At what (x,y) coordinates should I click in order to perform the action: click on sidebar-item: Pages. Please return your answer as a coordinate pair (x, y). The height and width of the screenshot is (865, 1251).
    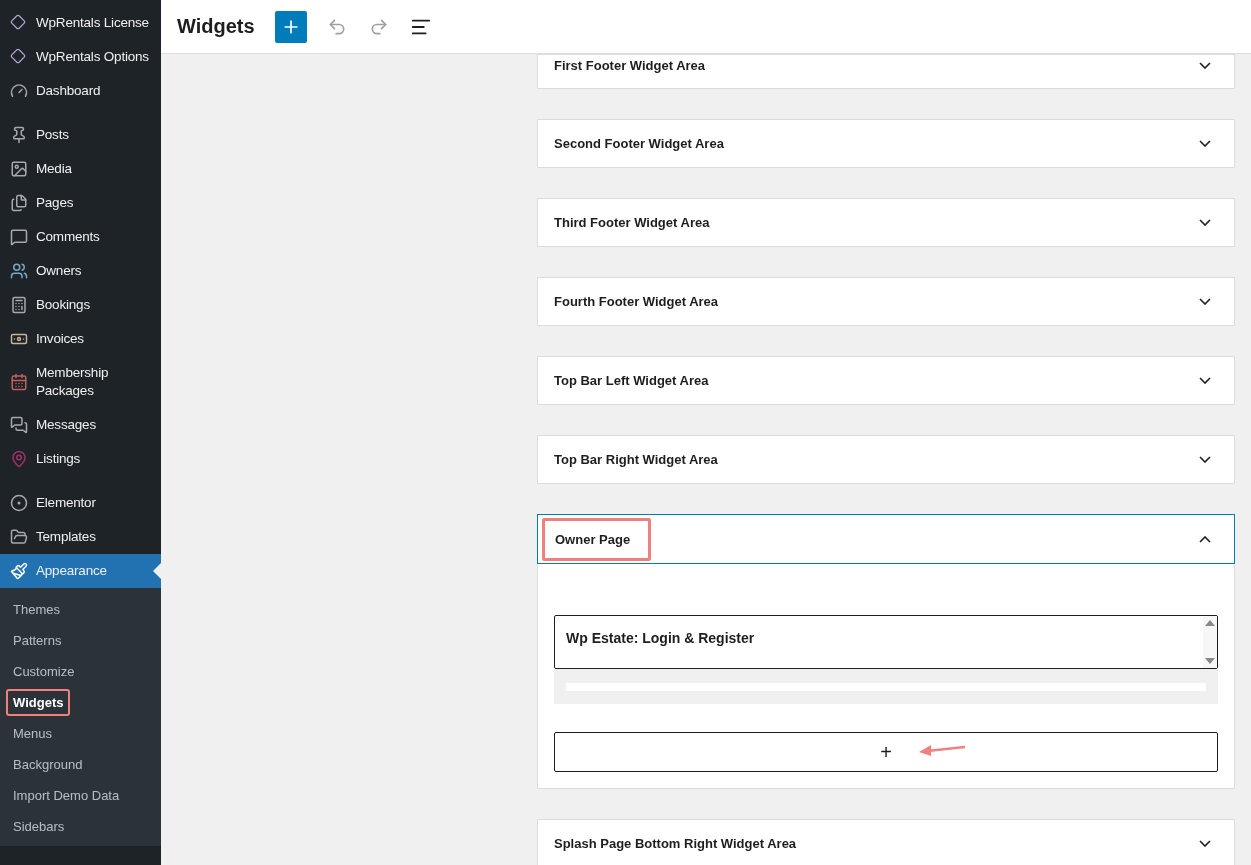
    Looking at the image, I should click on (80, 203).